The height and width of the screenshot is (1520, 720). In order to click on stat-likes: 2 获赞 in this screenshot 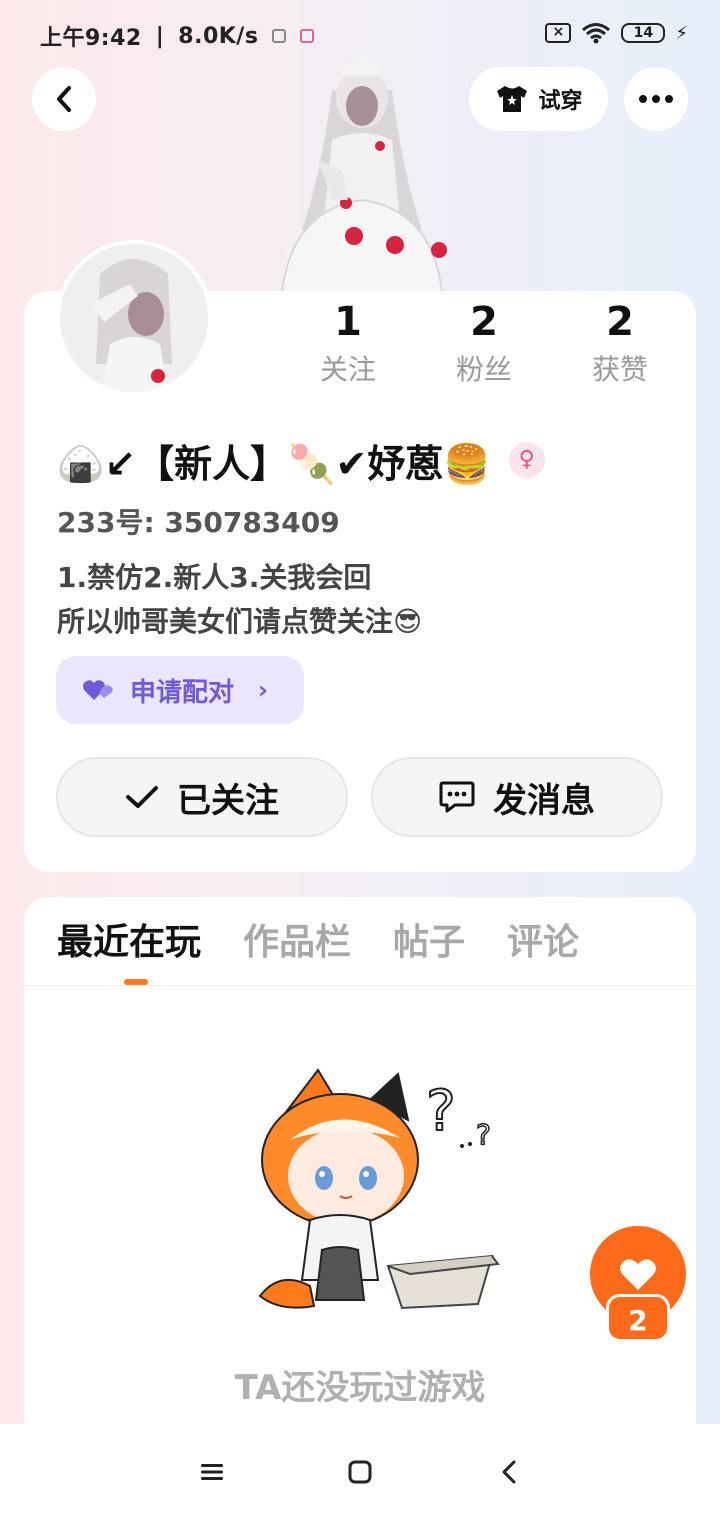, I will do `click(620, 343)`.